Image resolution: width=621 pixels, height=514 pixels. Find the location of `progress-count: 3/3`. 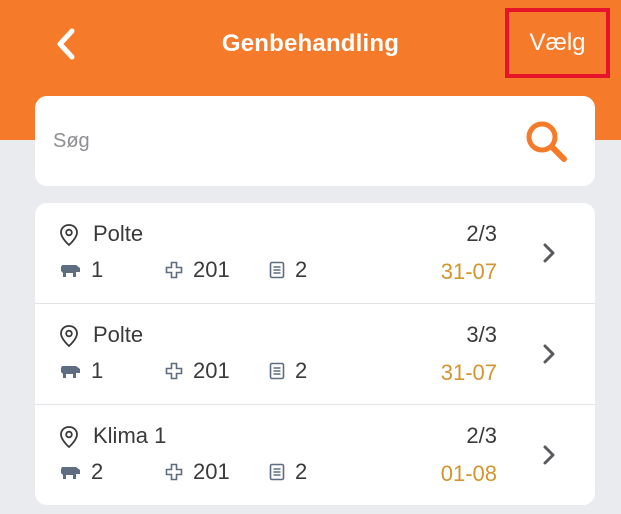

progress-count: 3/3 is located at coordinates (481, 334).